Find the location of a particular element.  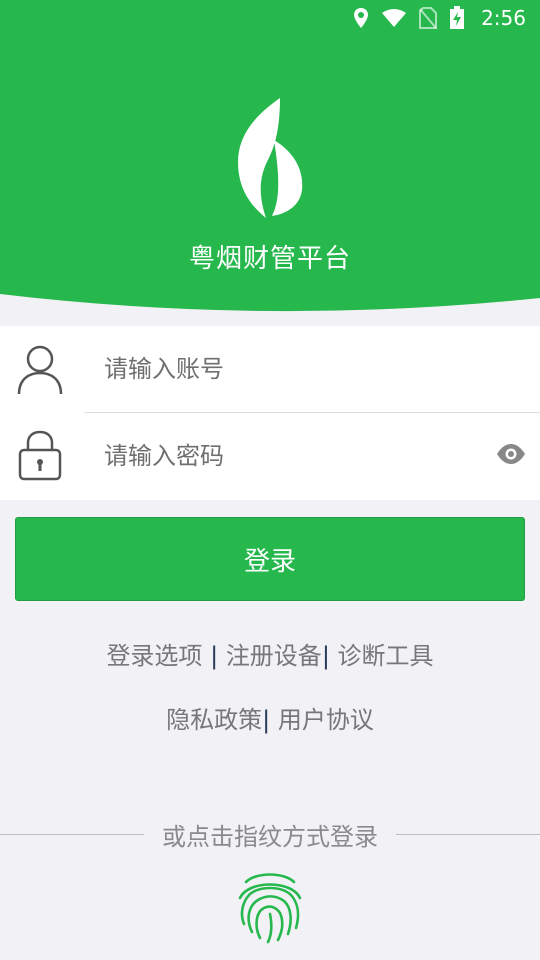

account-row is located at coordinates (270, 369).